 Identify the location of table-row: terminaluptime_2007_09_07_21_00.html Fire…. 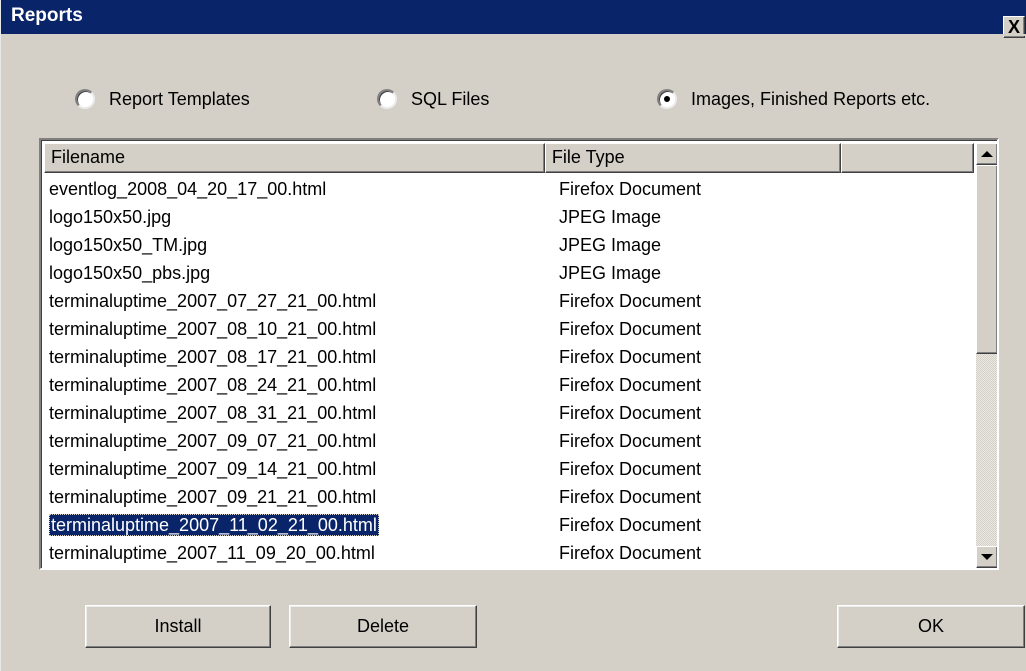
(509, 441).